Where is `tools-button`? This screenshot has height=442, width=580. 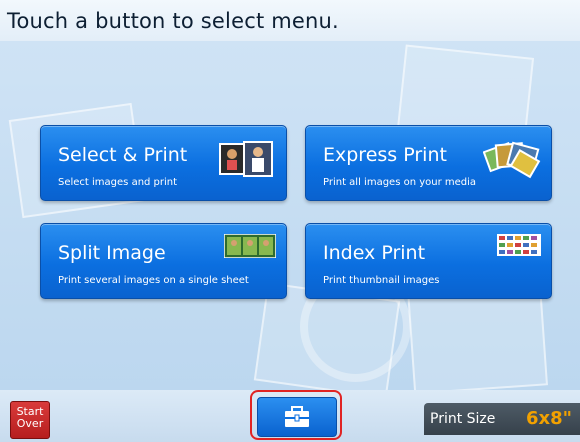 tools-button is located at coordinates (297, 417).